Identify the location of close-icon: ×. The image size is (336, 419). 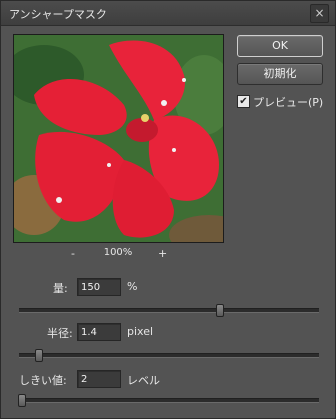
(319, 13).